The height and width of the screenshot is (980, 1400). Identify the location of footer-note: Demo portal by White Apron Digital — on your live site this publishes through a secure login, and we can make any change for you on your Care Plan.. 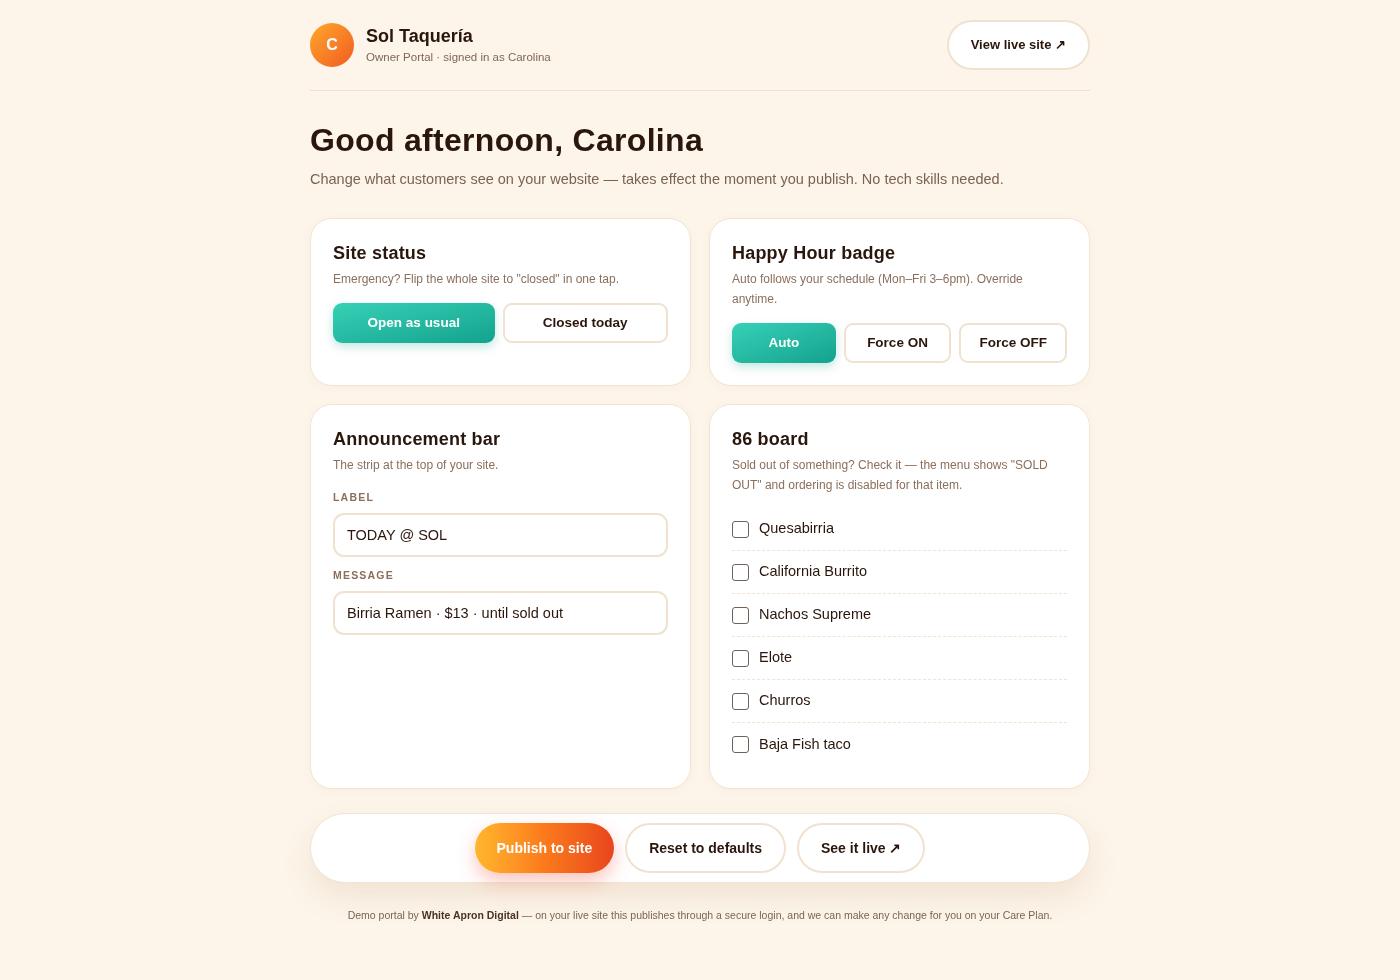
(700, 915).